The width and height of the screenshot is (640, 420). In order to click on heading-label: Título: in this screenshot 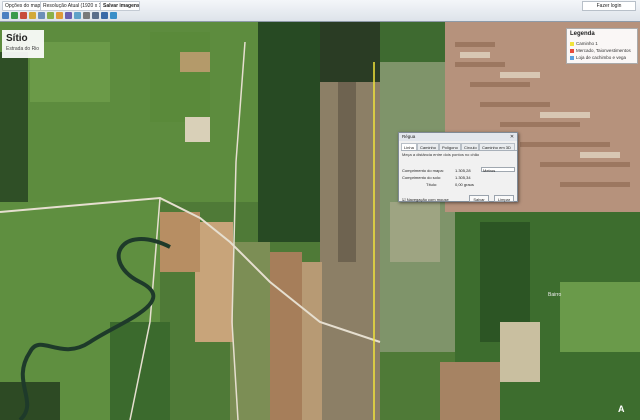, I will do `click(432, 184)`.